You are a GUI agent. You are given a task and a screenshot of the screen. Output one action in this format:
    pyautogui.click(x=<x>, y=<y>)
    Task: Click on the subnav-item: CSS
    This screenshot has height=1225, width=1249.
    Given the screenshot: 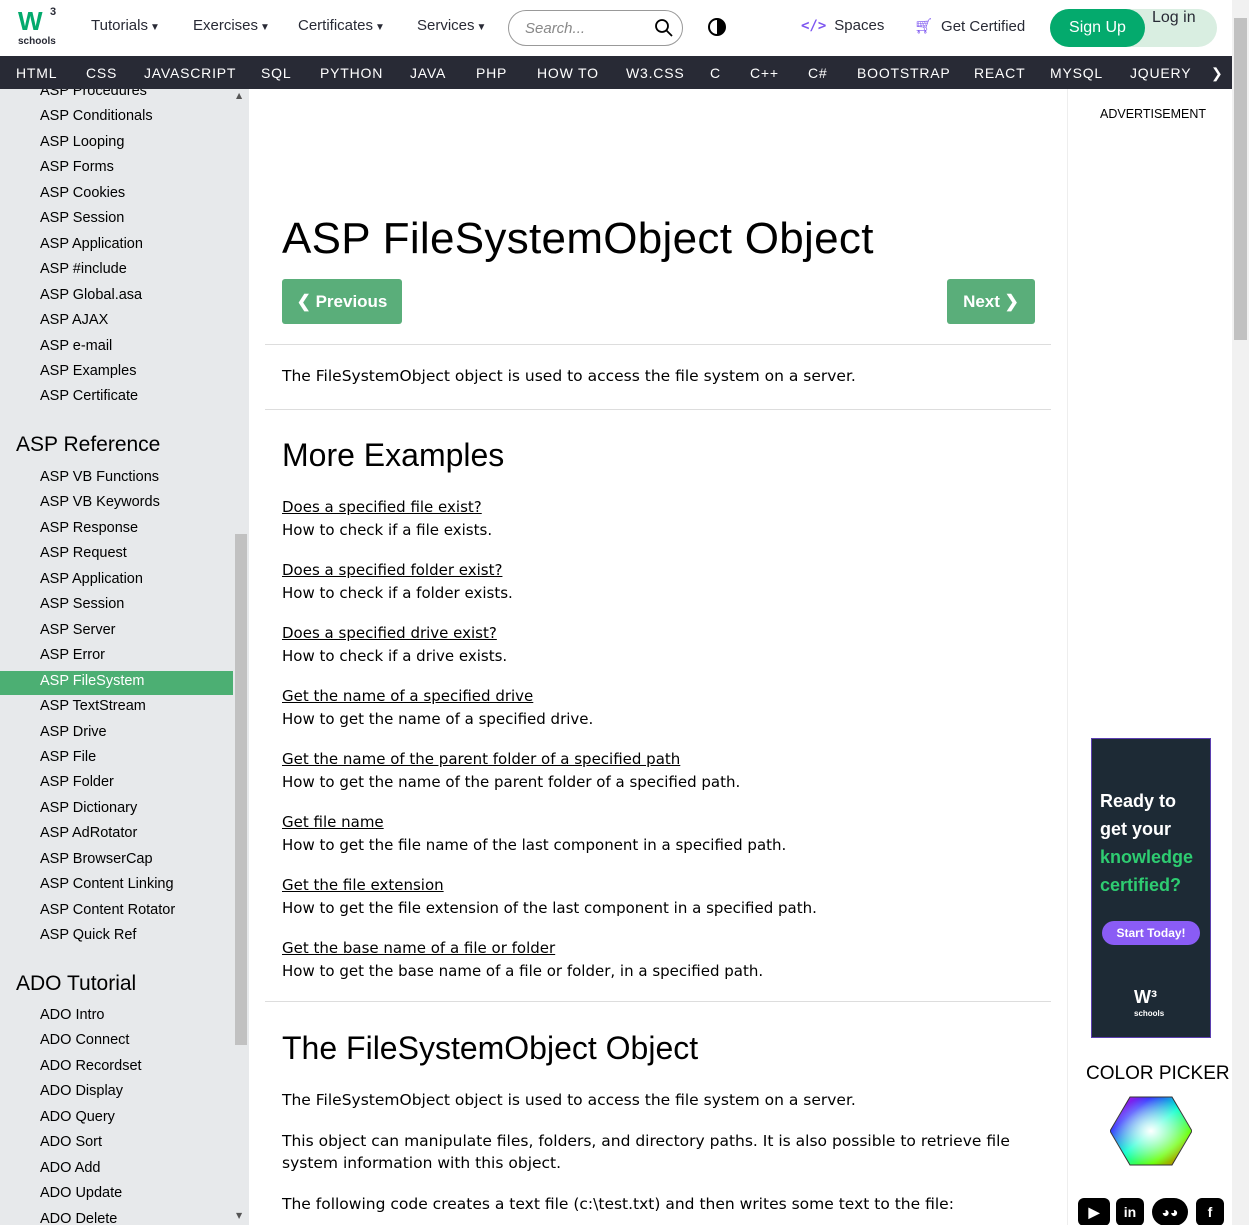 What is the action you would take?
    pyautogui.click(x=101, y=73)
    